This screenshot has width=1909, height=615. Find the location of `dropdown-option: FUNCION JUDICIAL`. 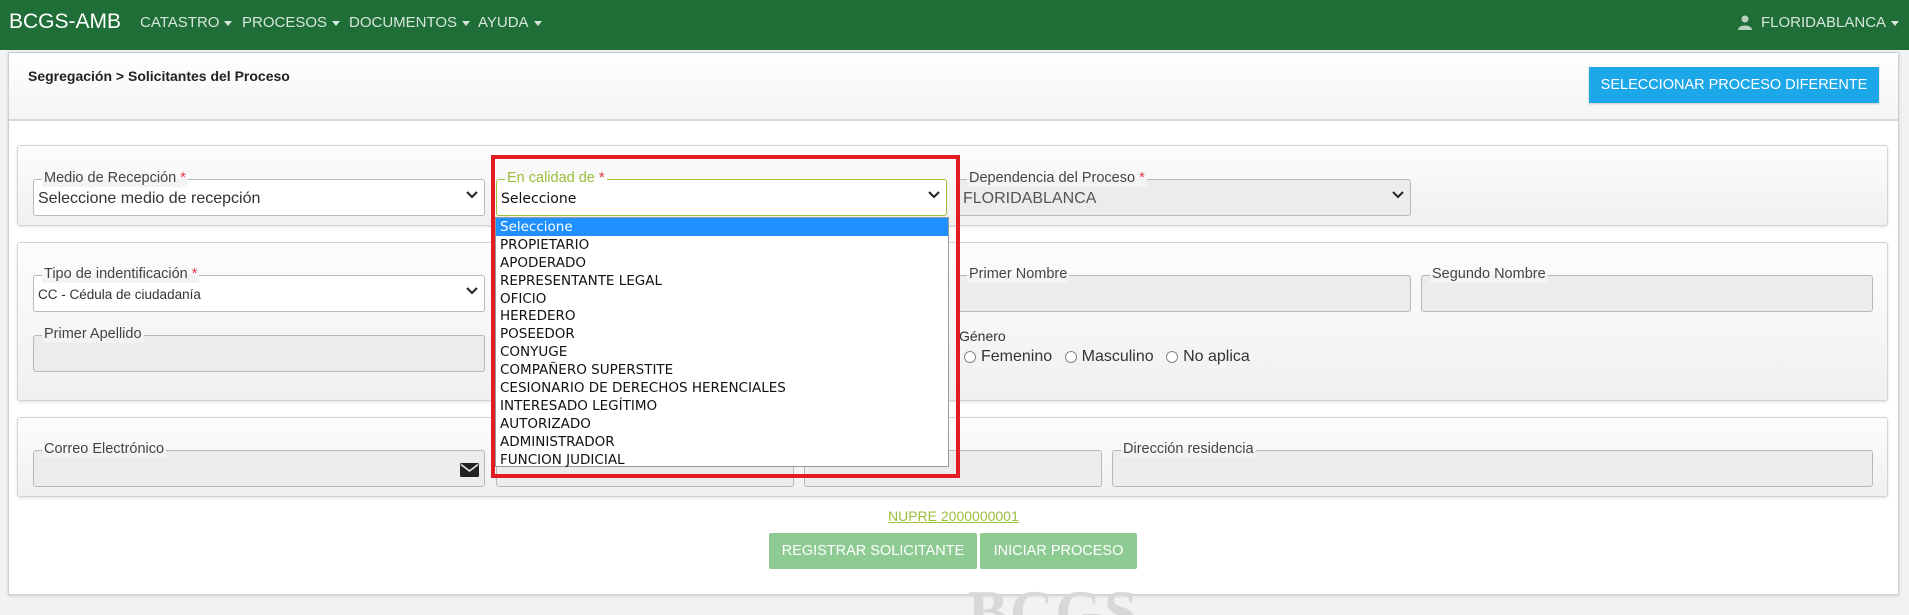

dropdown-option: FUNCION JUDICIAL is located at coordinates (722, 460).